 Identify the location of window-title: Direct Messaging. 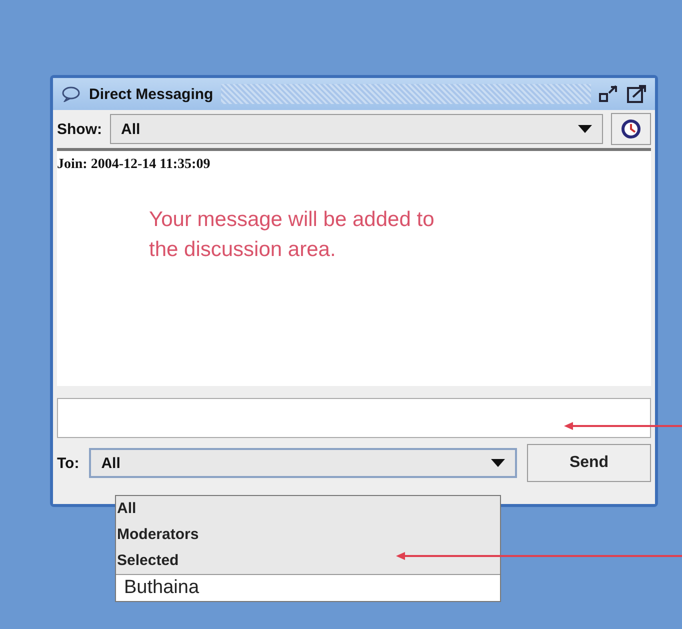
(151, 94).